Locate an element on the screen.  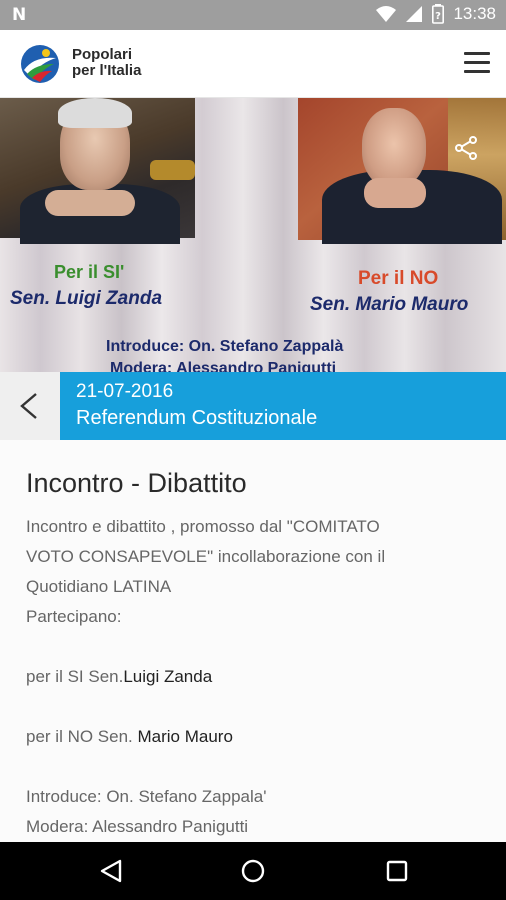
no-prefix: per il NO Sen. is located at coordinates (82, 736).